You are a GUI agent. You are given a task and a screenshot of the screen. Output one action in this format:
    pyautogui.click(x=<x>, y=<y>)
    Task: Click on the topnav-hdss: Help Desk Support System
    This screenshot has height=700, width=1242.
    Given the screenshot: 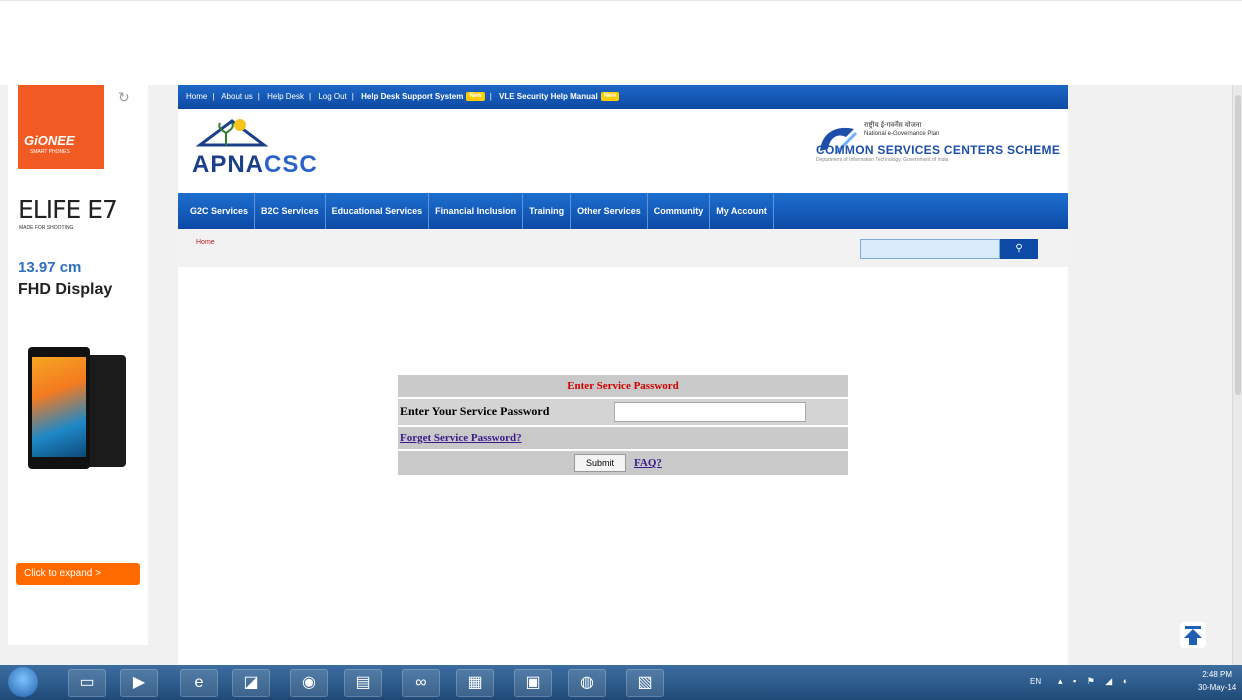 What is the action you would take?
    pyautogui.click(x=412, y=96)
    